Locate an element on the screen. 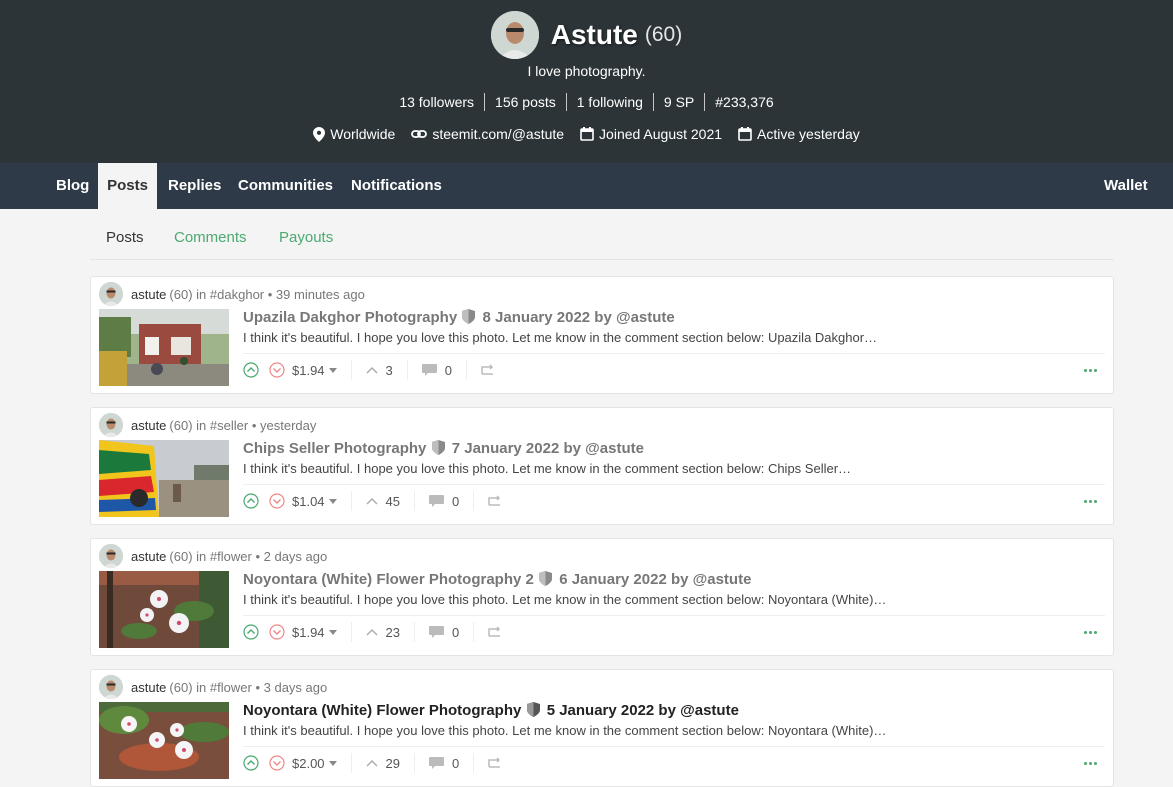  subtab-comments: Comments is located at coordinates (210, 237).